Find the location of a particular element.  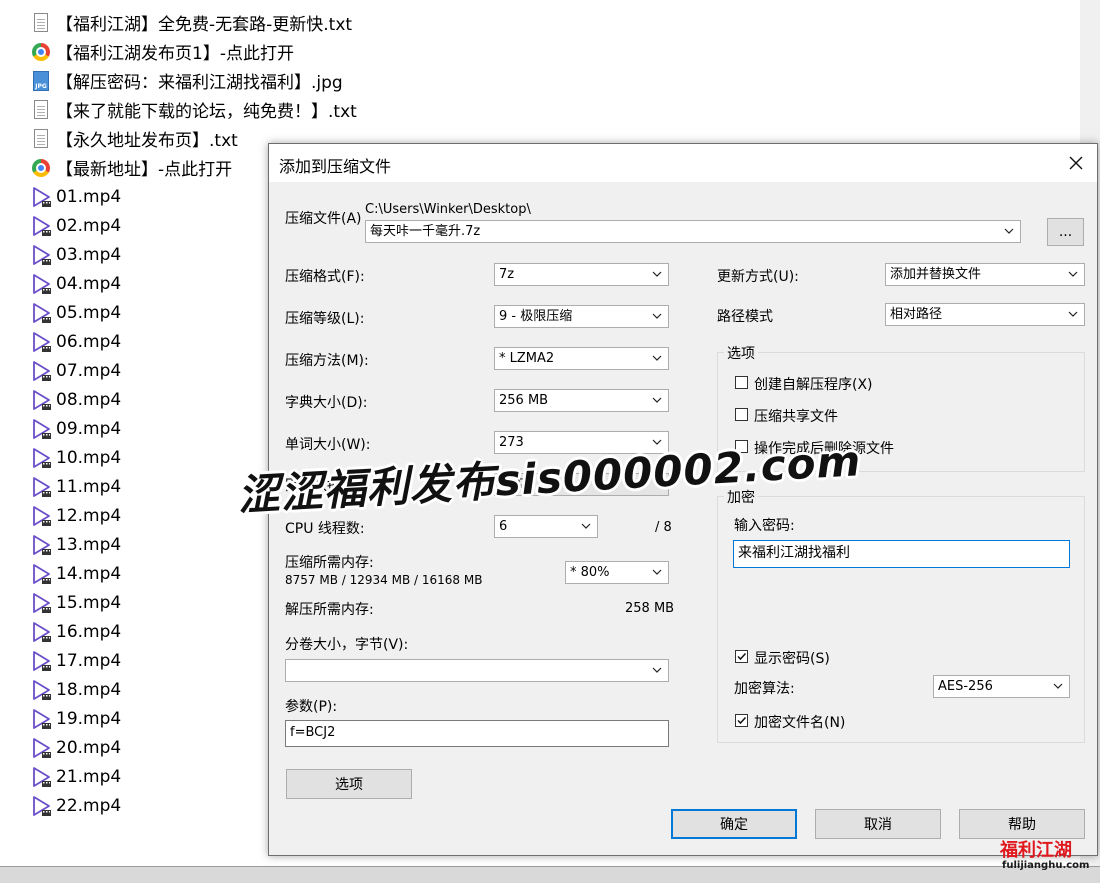

show-password-checkbox is located at coordinates (741, 656).